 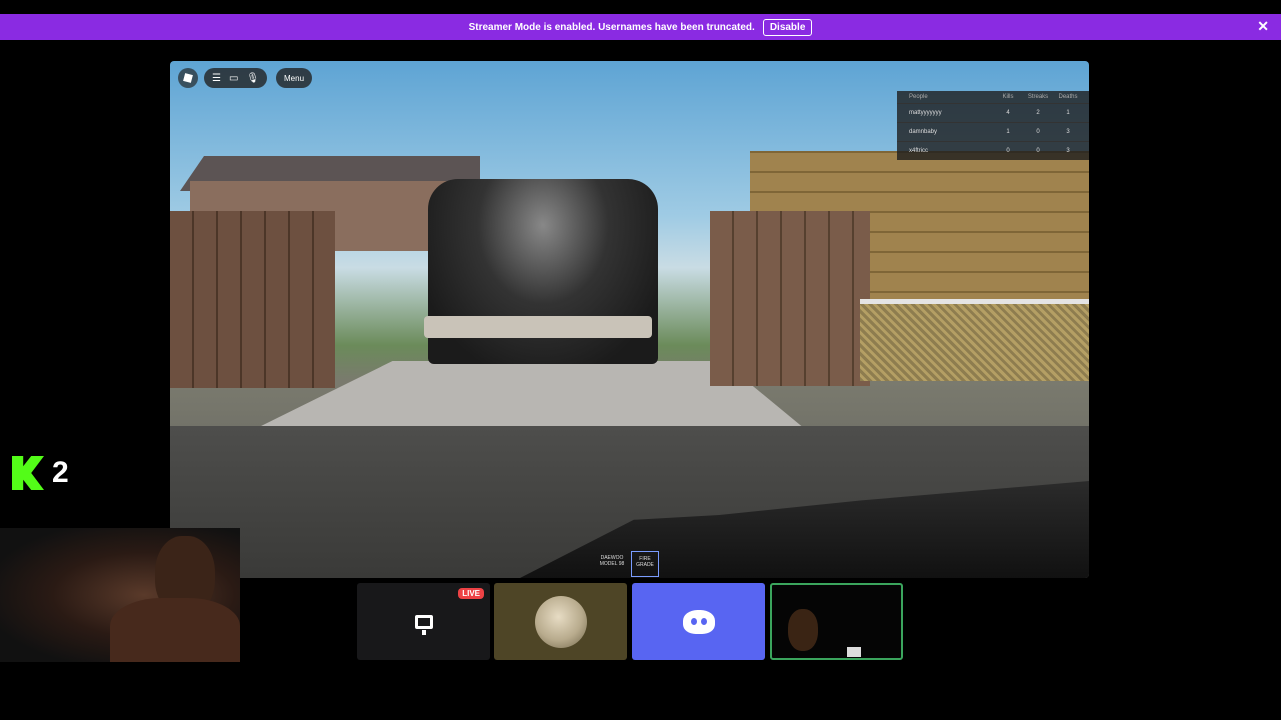 What do you see at coordinates (294, 78) in the screenshot?
I see `menu-button: Menu` at bounding box center [294, 78].